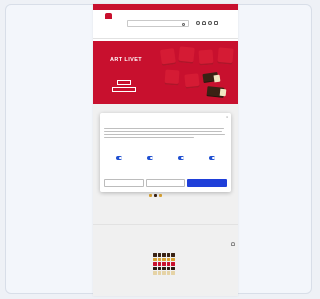  What do you see at coordinates (165, 197) in the screenshot?
I see `featured-product-image` at bounding box center [165, 197].